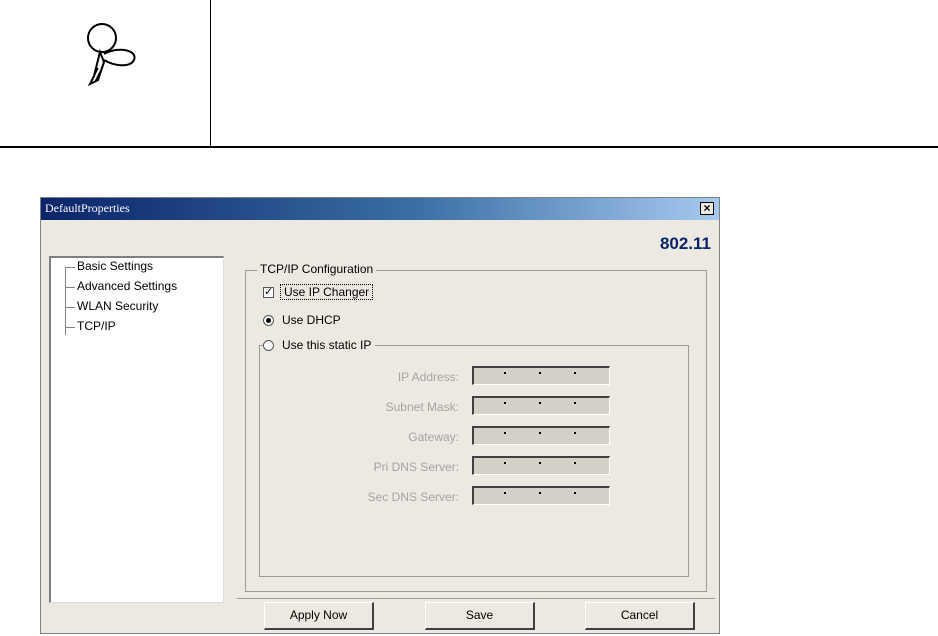 The height and width of the screenshot is (636, 938). I want to click on use-dhcp-label: Use DHCP, so click(311, 320).